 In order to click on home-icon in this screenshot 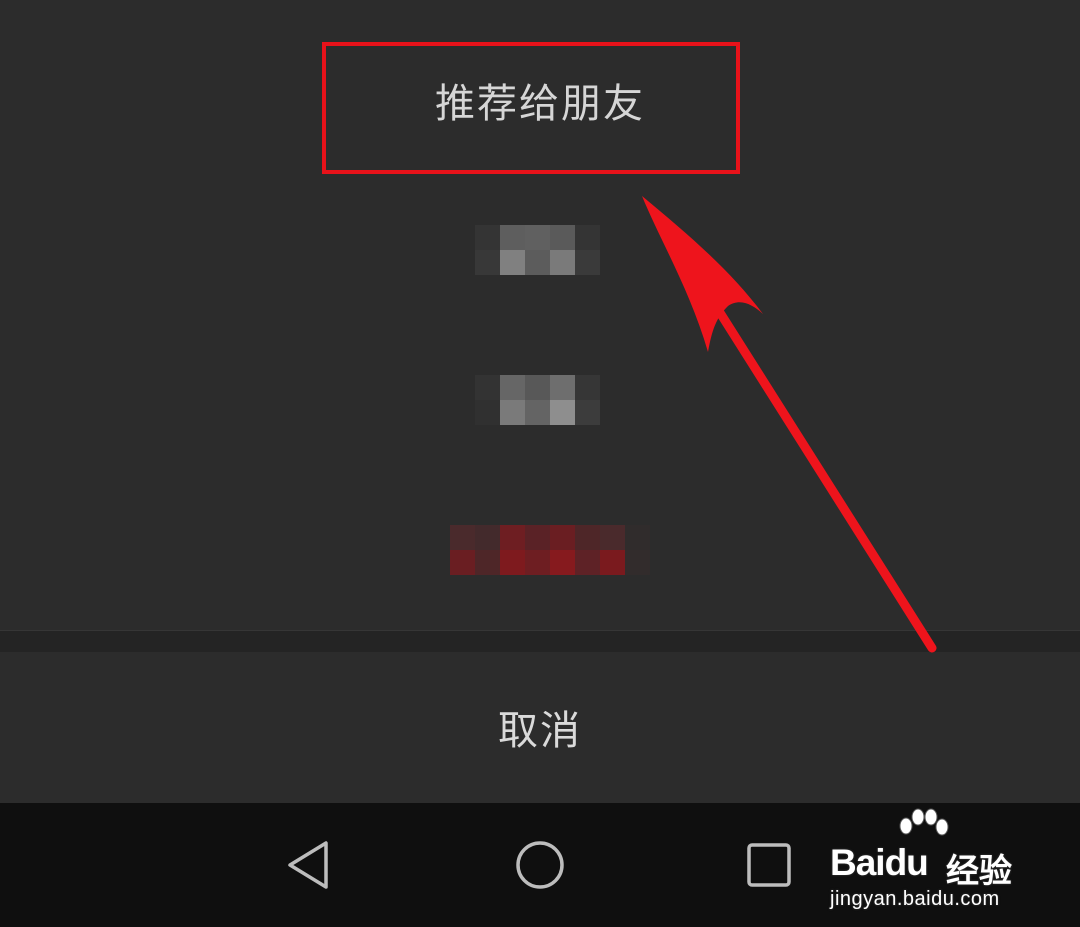, I will do `click(540, 865)`.